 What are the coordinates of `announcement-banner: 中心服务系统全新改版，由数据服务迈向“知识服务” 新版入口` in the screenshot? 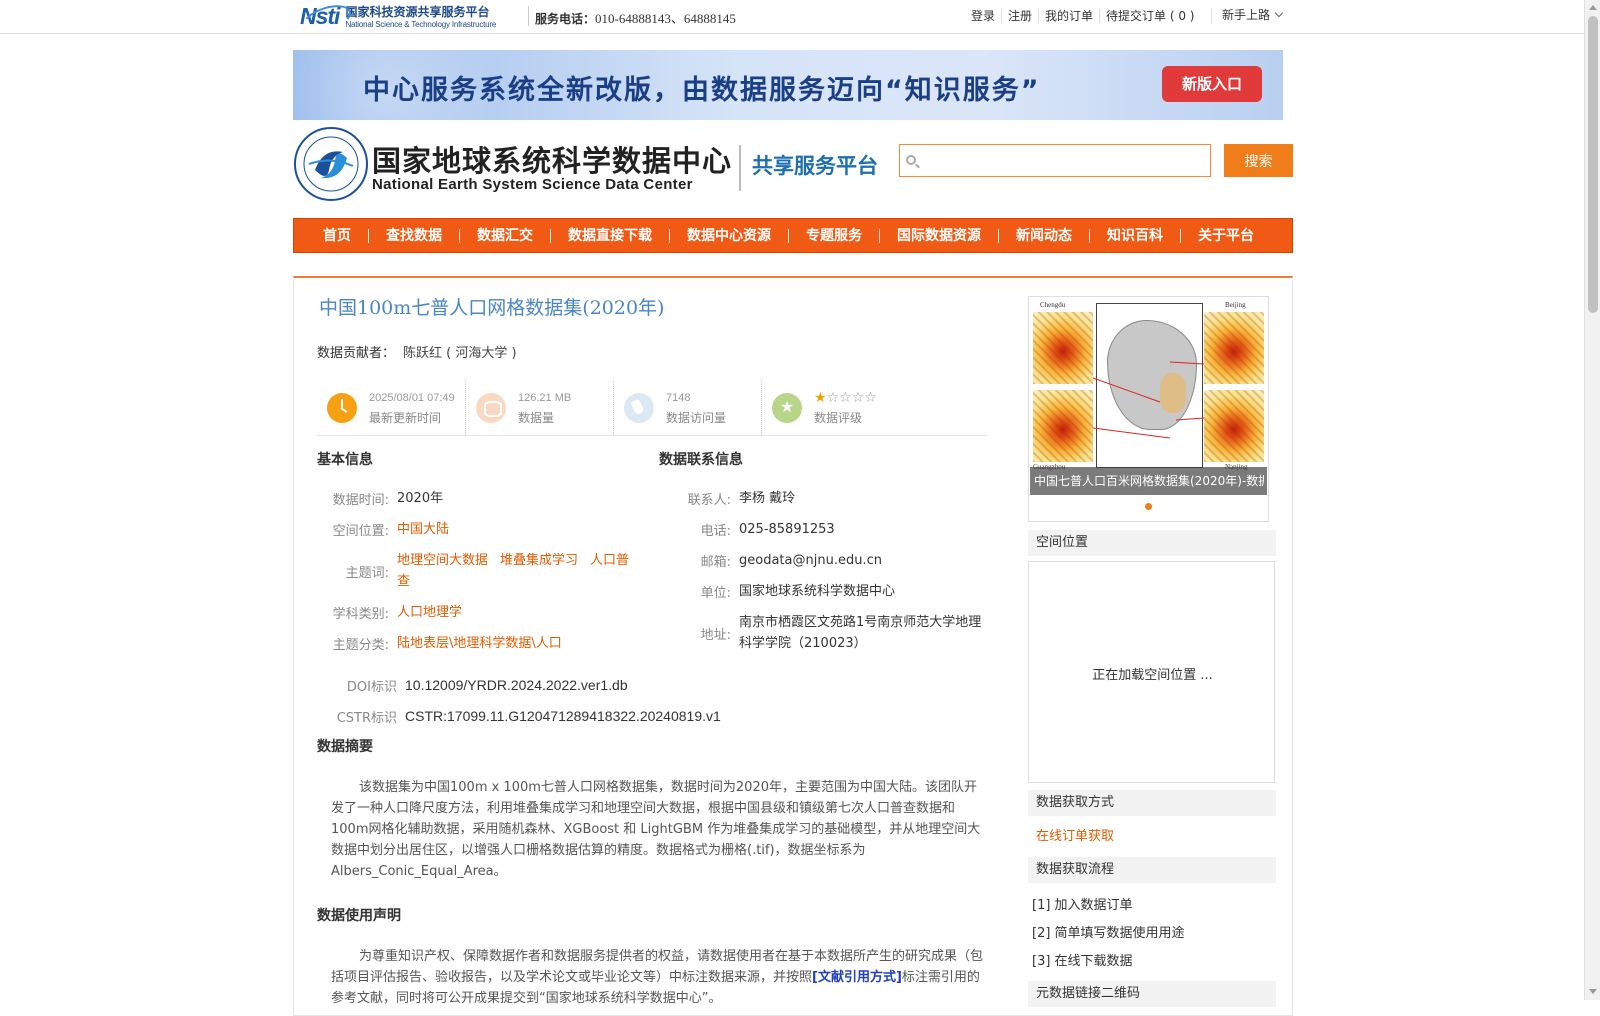 It's located at (788, 85).